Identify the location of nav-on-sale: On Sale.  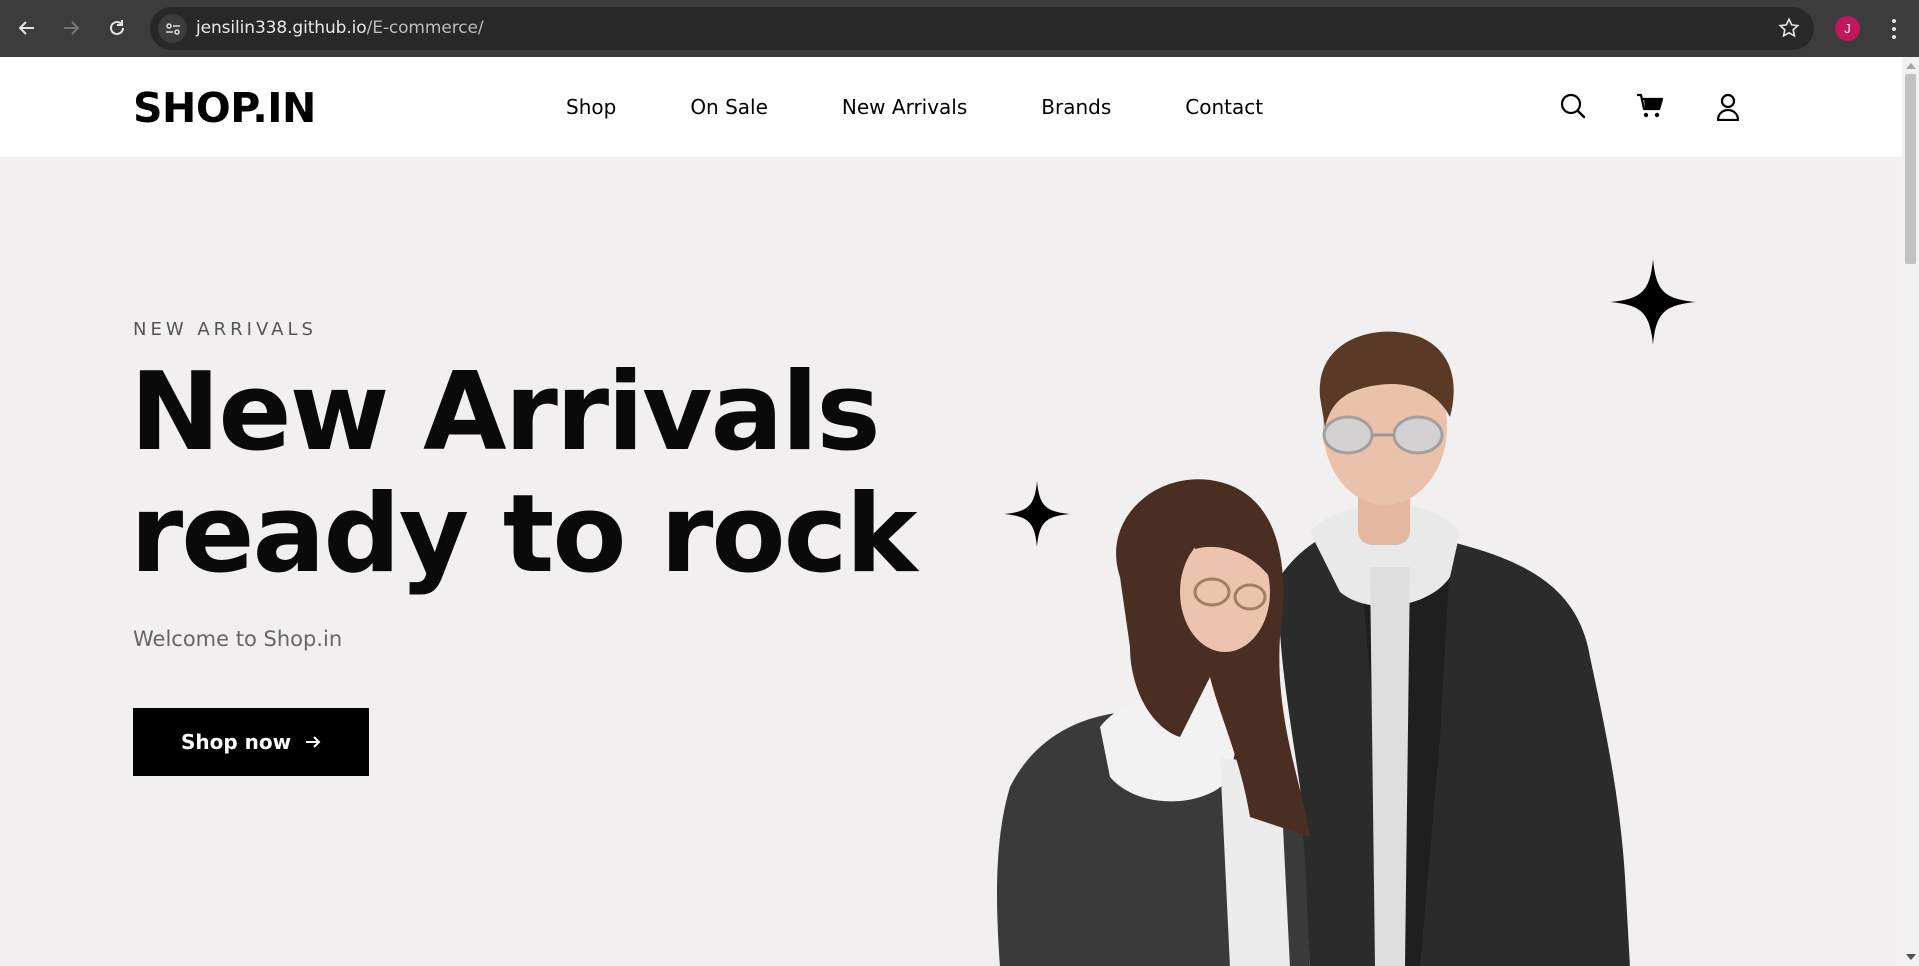
(729, 107).